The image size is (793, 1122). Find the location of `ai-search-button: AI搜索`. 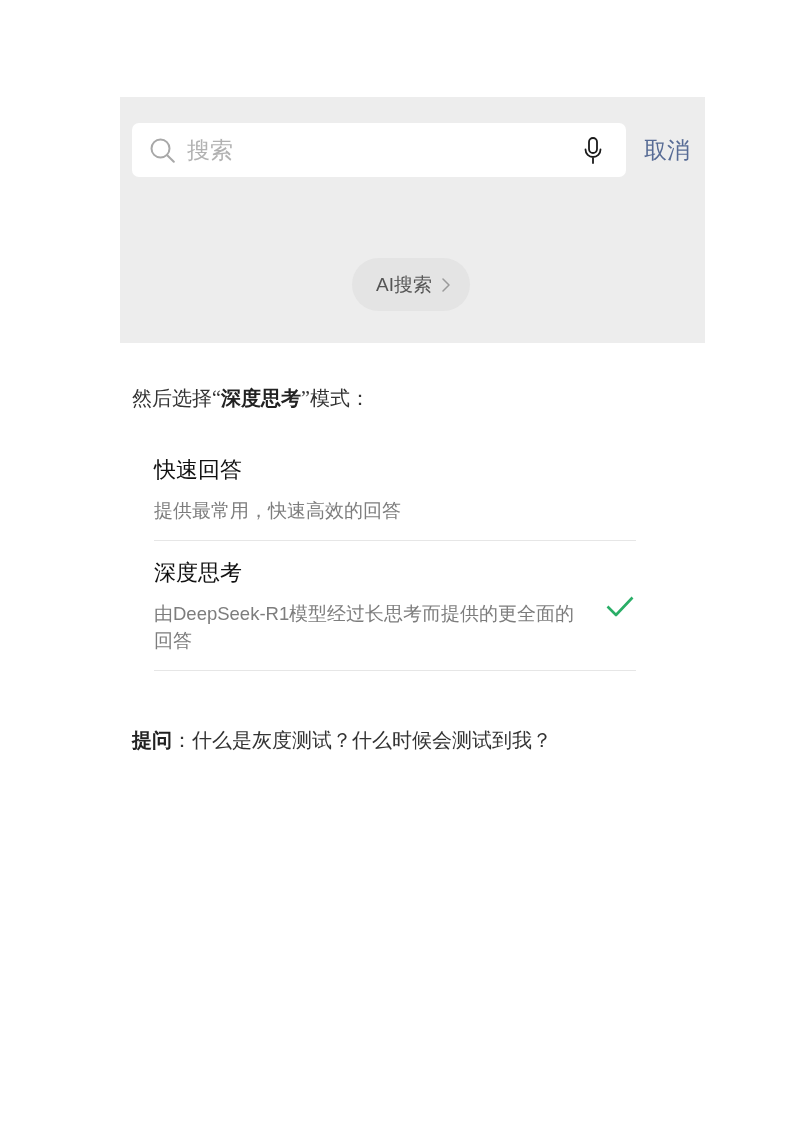

ai-search-button: AI搜索 is located at coordinates (411, 284).